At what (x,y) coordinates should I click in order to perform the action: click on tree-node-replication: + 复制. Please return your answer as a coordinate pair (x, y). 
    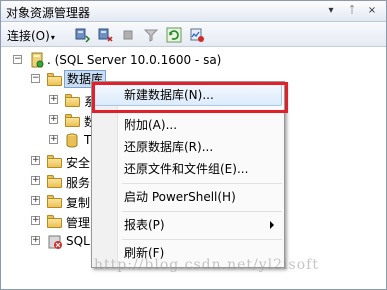
    Looking at the image, I should click on (46, 201).